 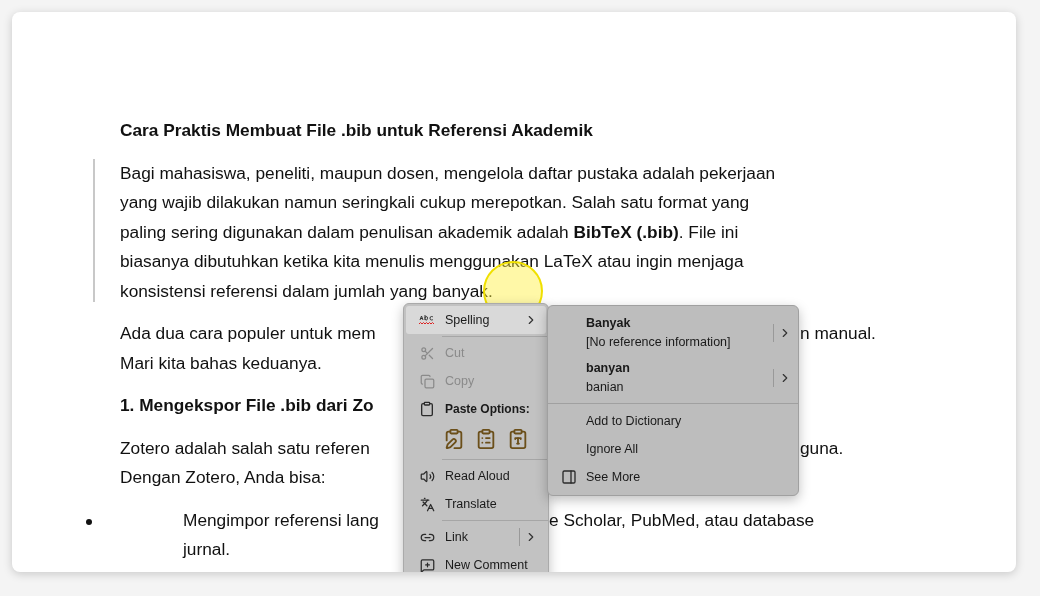 I want to click on body-text: Zotero adalah salah satu referen, so click(x=245, y=448).